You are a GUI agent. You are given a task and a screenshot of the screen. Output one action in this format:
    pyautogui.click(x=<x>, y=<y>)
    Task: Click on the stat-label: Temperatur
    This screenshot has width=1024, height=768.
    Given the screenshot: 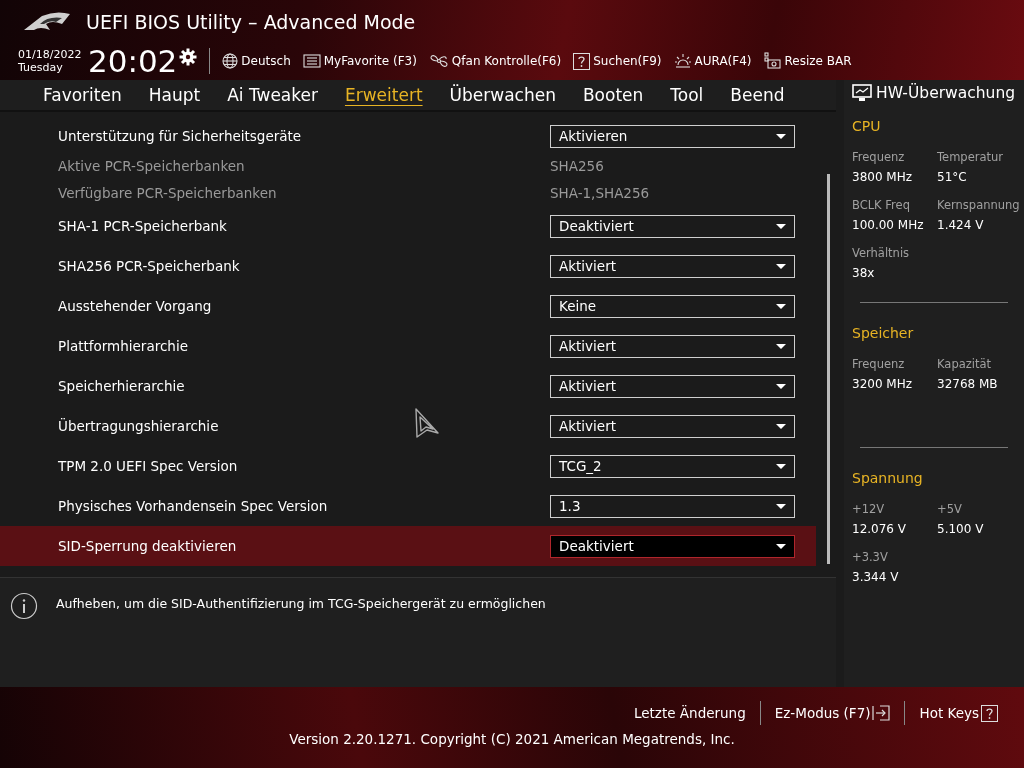 What is the action you would take?
    pyautogui.click(x=971, y=157)
    